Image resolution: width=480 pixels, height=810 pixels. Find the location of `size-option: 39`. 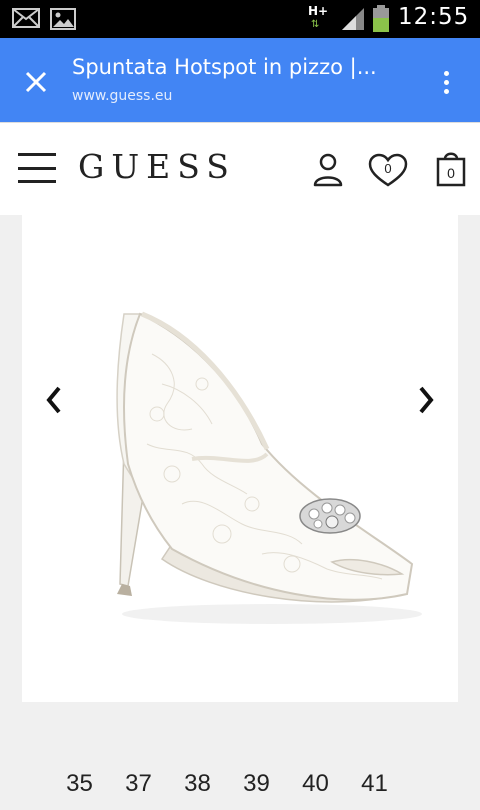

size-option: 39 is located at coordinates (256, 790).